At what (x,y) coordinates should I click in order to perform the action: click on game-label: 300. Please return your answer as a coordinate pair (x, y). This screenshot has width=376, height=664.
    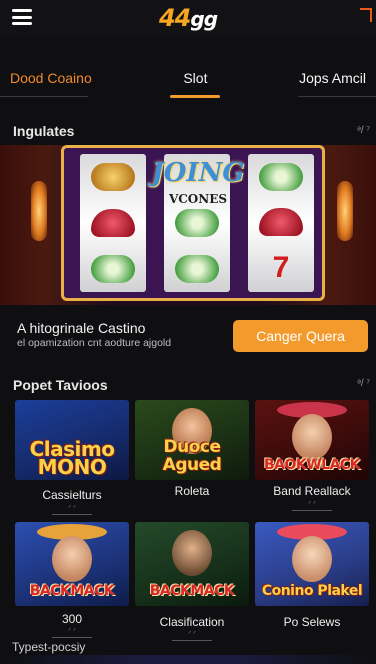
    Looking at the image, I should click on (72, 619).